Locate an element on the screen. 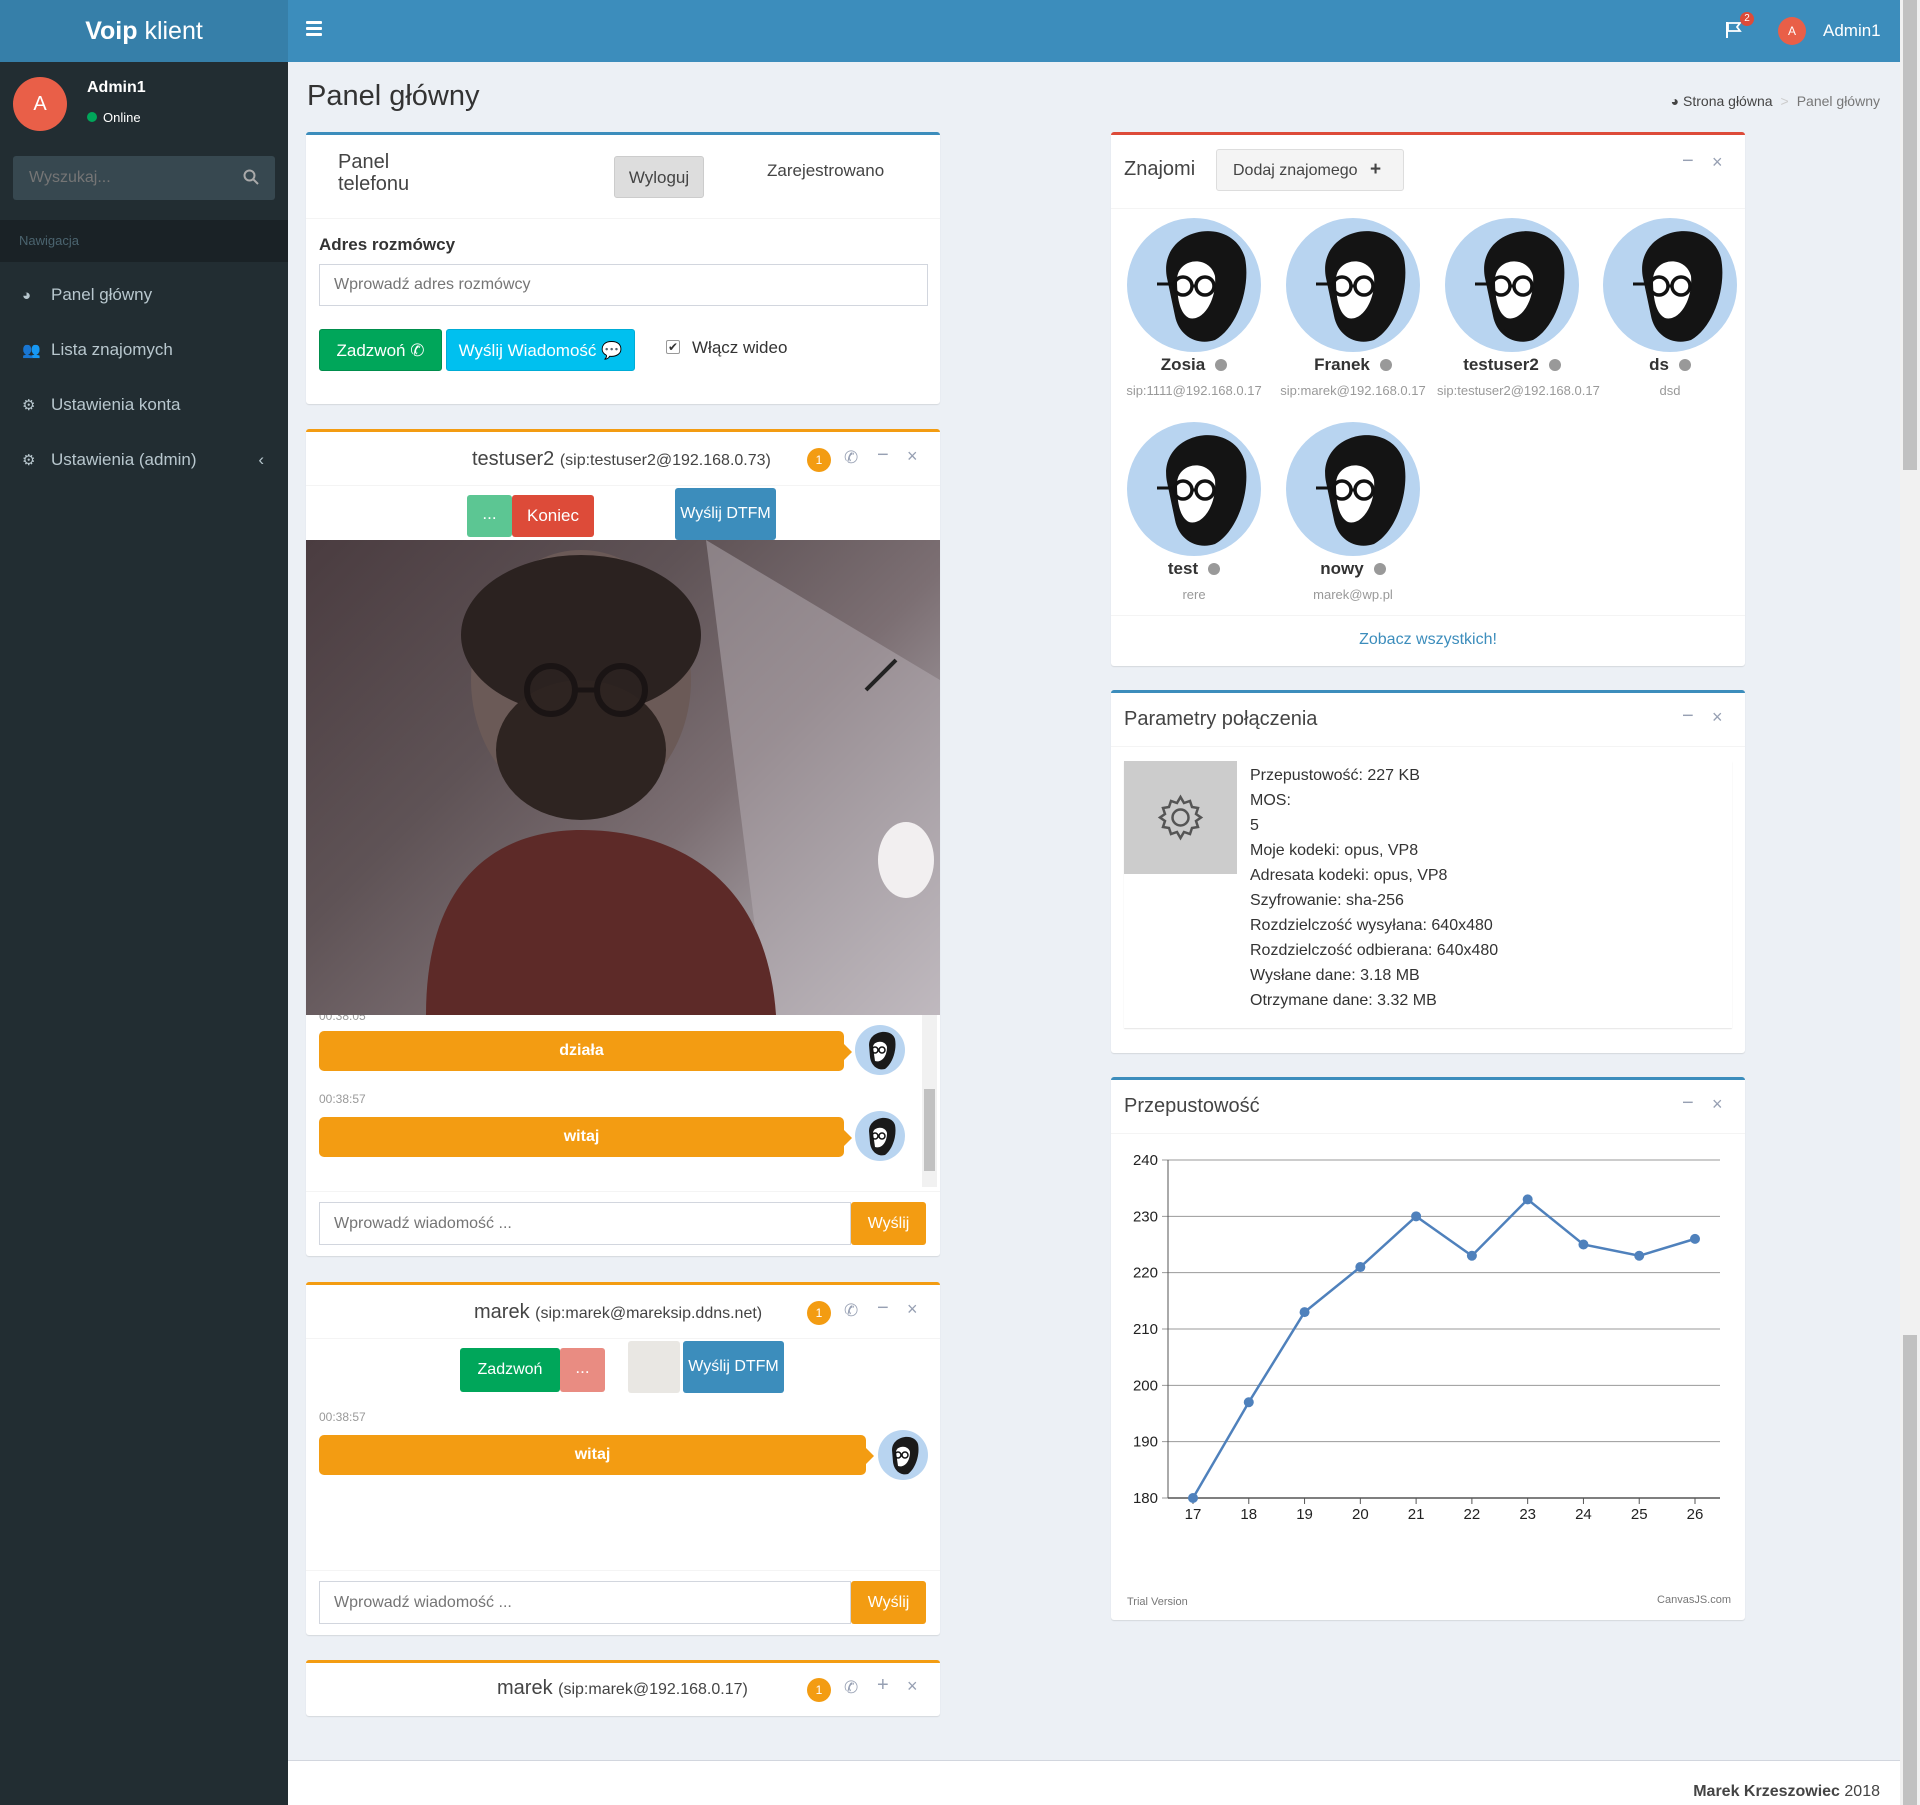 Image resolution: width=1920 pixels, height=1805 pixels. params-icon-box is located at coordinates (1180, 817).